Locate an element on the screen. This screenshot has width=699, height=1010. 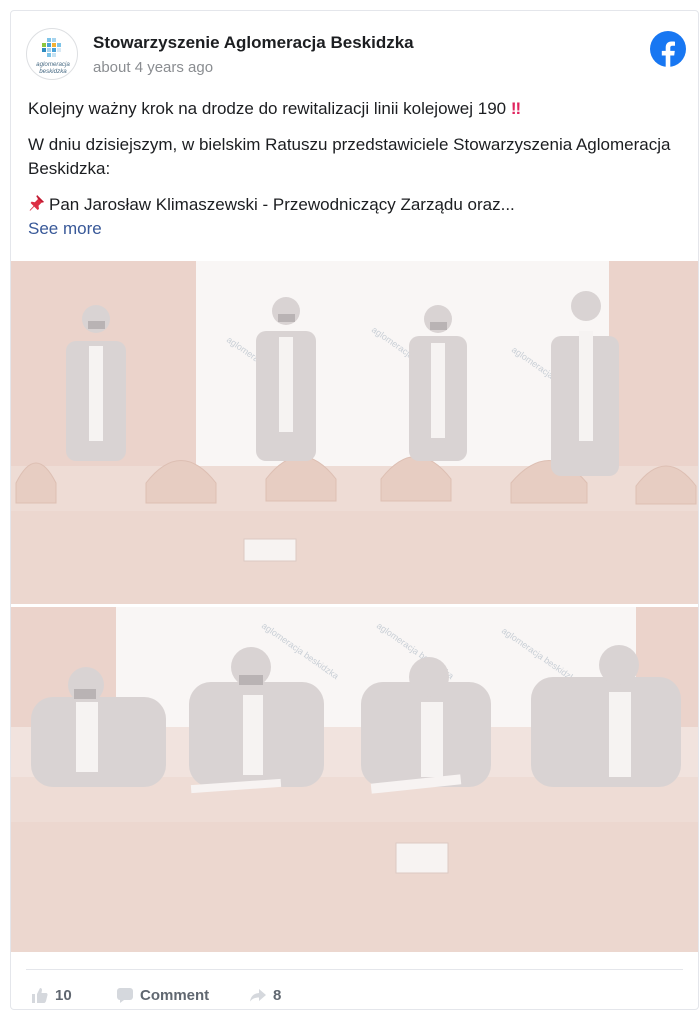
comment-label: Comment is located at coordinates (175, 995).